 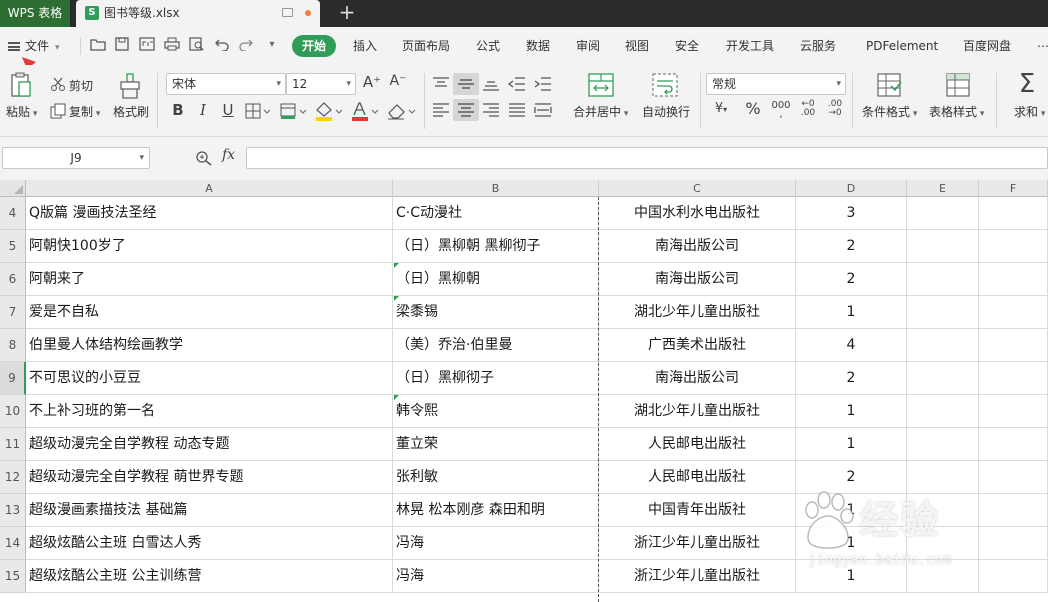 I want to click on percent-icon: %, so click(x=753, y=108).